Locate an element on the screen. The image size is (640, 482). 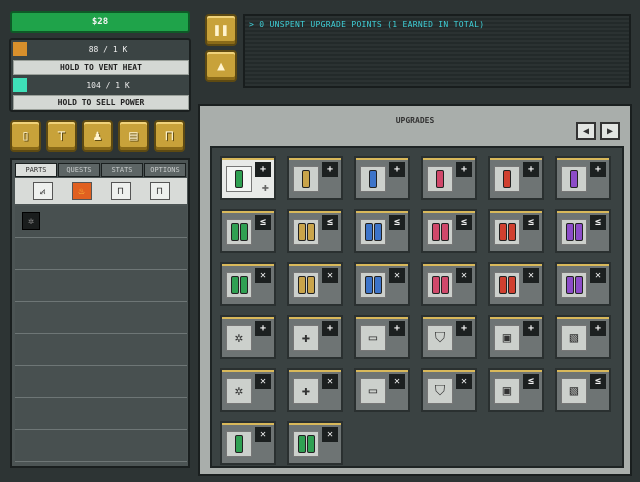
upgrades-title: UPGRADES is located at coordinates (415, 120).